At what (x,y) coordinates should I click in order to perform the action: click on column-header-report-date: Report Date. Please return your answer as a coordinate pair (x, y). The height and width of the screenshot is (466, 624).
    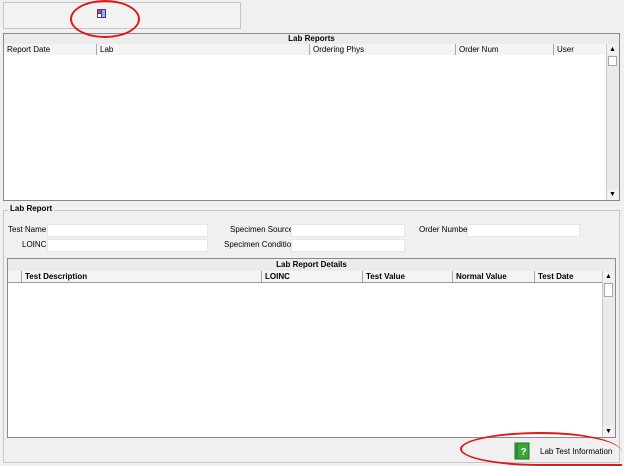
    Looking at the image, I should click on (50, 49).